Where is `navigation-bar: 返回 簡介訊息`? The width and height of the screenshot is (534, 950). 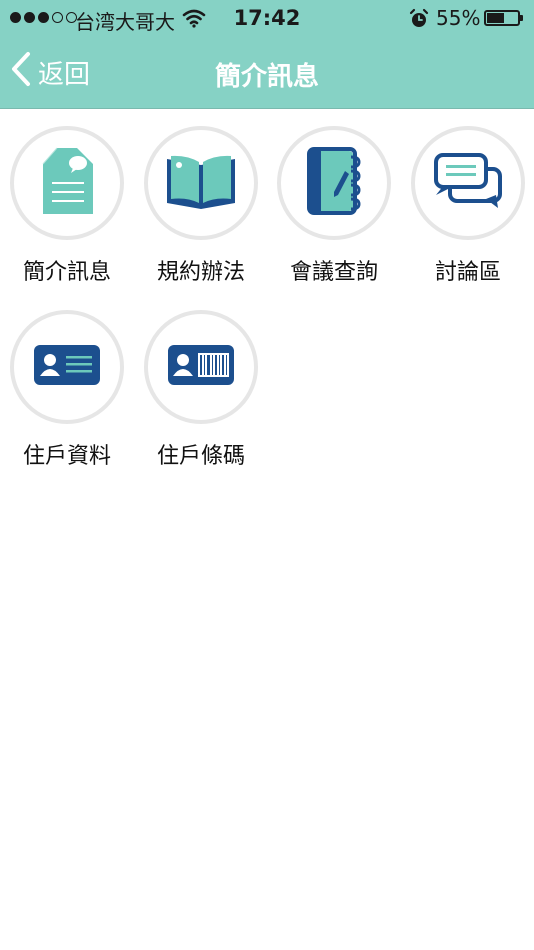 navigation-bar: 返回 簡介訊息 is located at coordinates (267, 73).